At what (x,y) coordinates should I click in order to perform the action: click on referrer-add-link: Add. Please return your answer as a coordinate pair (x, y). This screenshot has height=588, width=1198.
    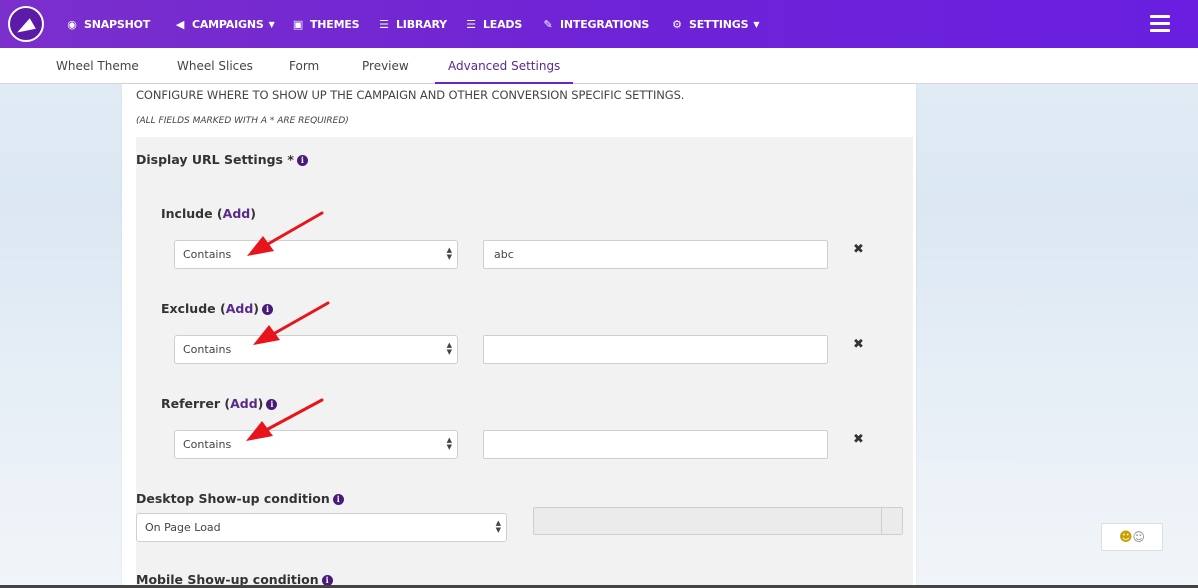
    Looking at the image, I should click on (244, 403).